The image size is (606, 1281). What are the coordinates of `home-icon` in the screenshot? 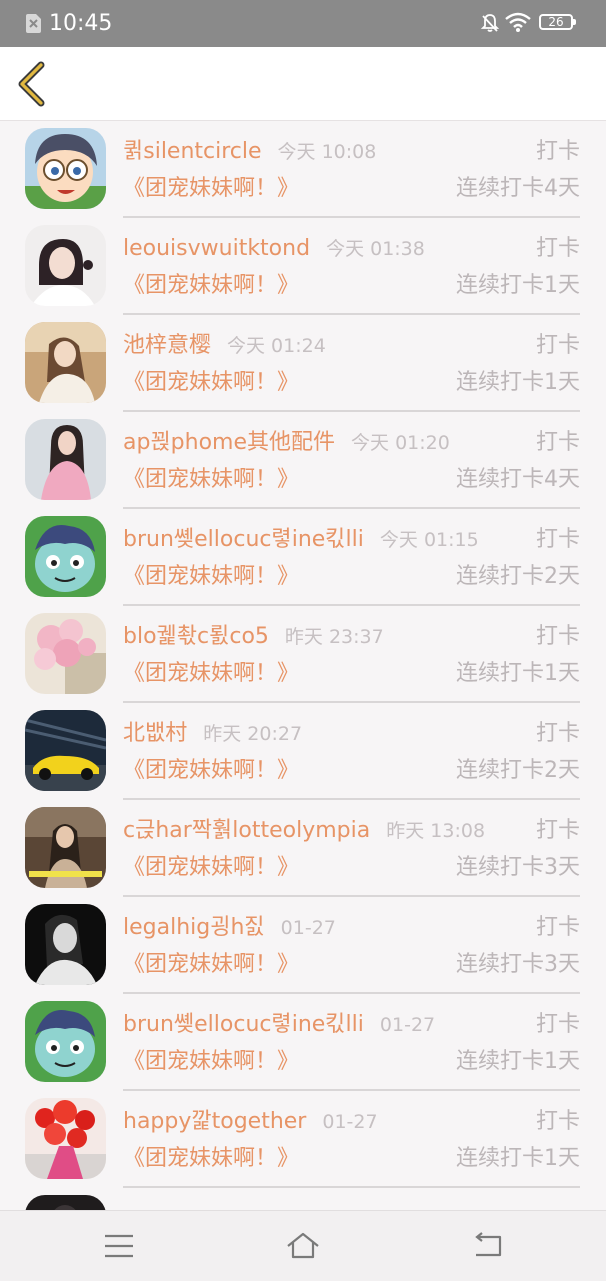 It's located at (303, 1246).